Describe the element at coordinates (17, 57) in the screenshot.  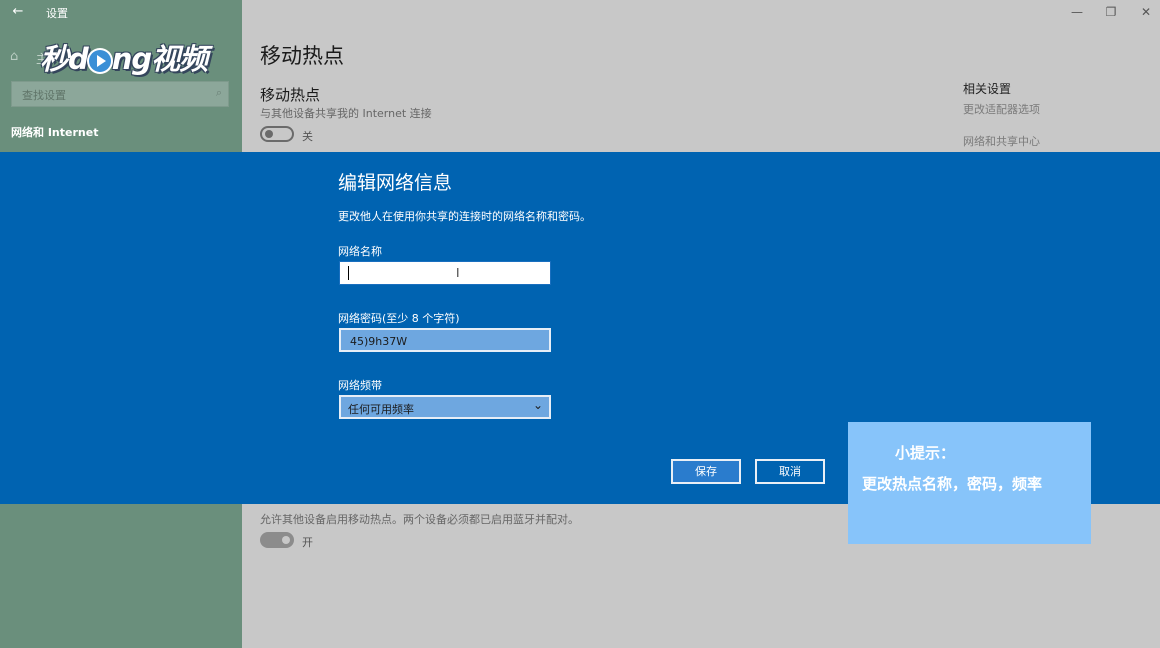
I see `home-icon: ⌂` at that location.